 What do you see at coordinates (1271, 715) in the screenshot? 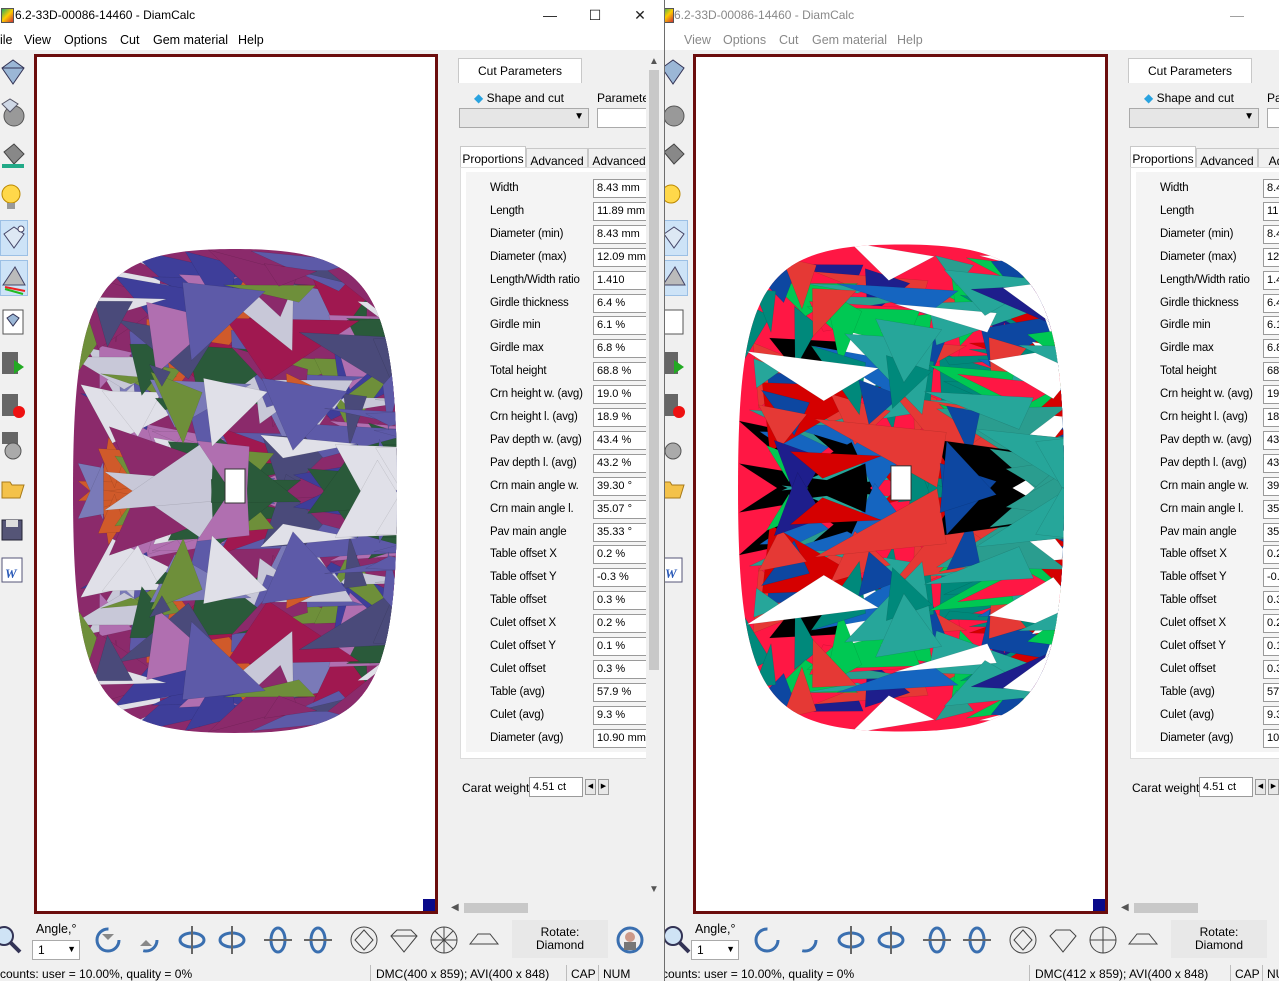
I see `proportion-value: 9.3` at bounding box center [1271, 715].